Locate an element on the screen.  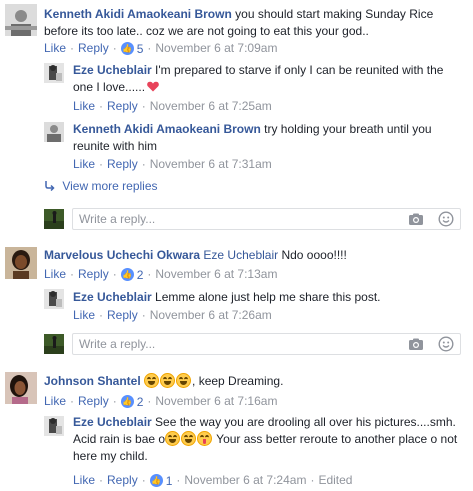
like-count: 👍 1 is located at coordinates (160, 481).